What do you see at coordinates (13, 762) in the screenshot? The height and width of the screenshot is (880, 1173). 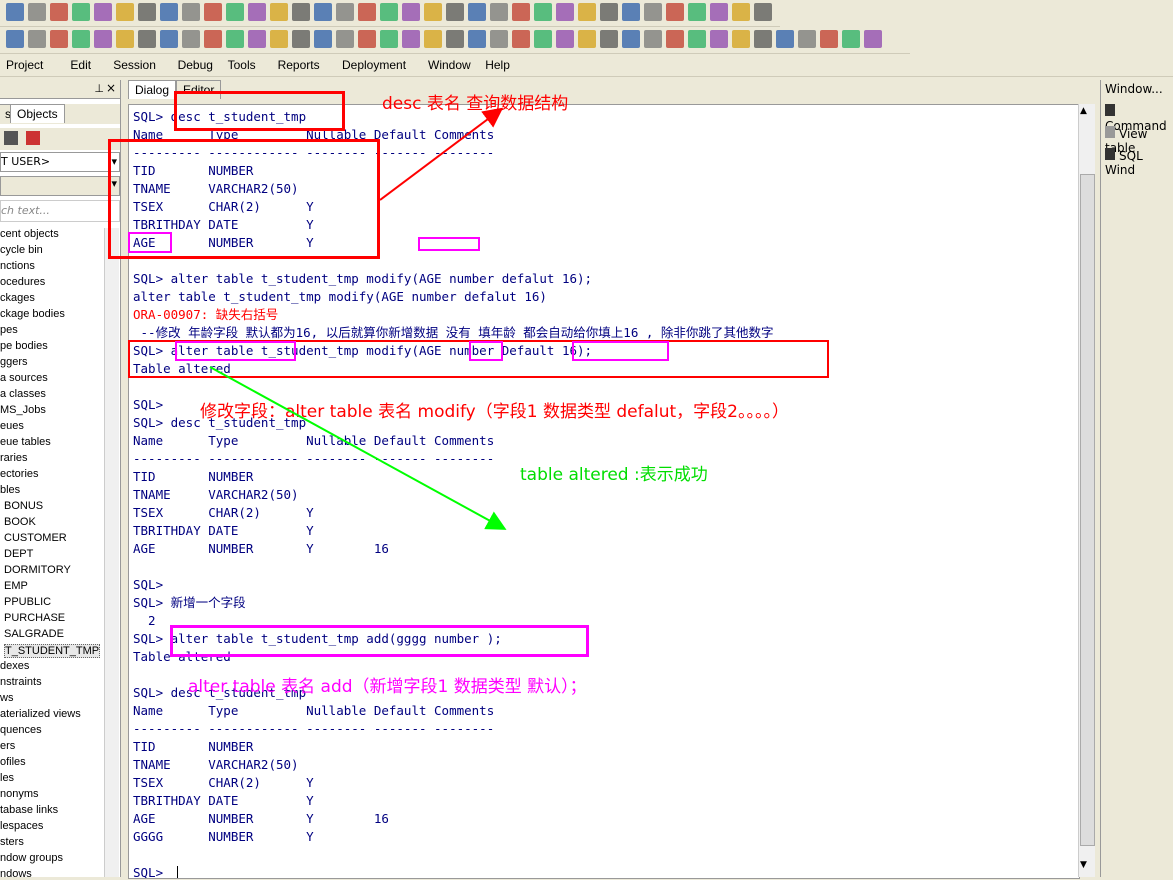 I see `tree-item: ofiles` at bounding box center [13, 762].